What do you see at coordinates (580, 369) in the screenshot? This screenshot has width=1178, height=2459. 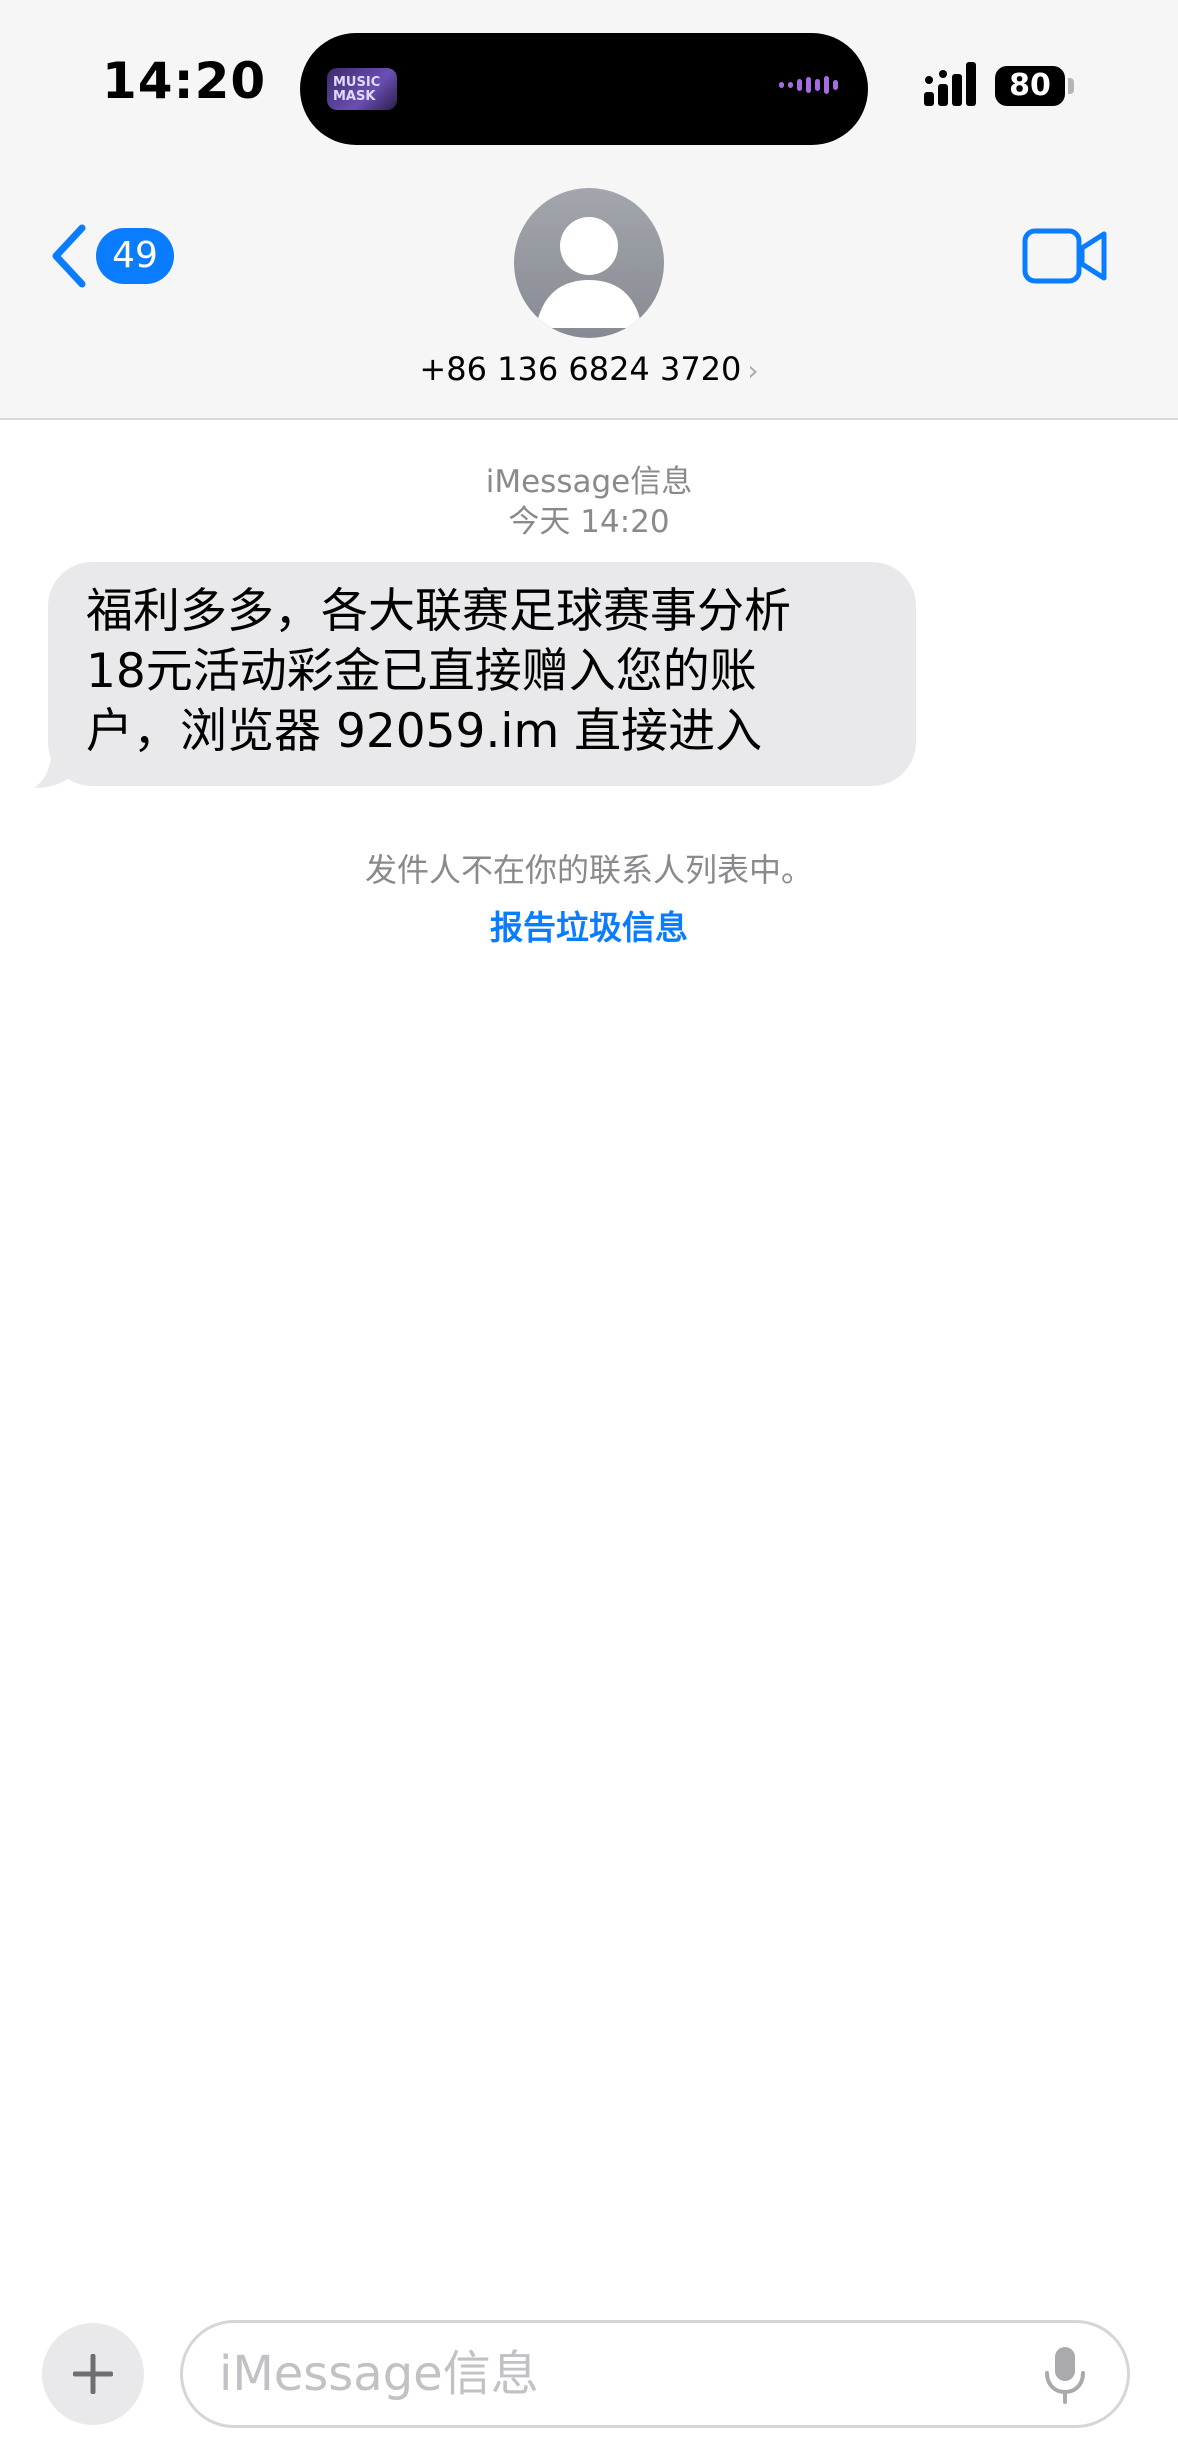 I see `contact-number: +86 136 6824 3720` at bounding box center [580, 369].